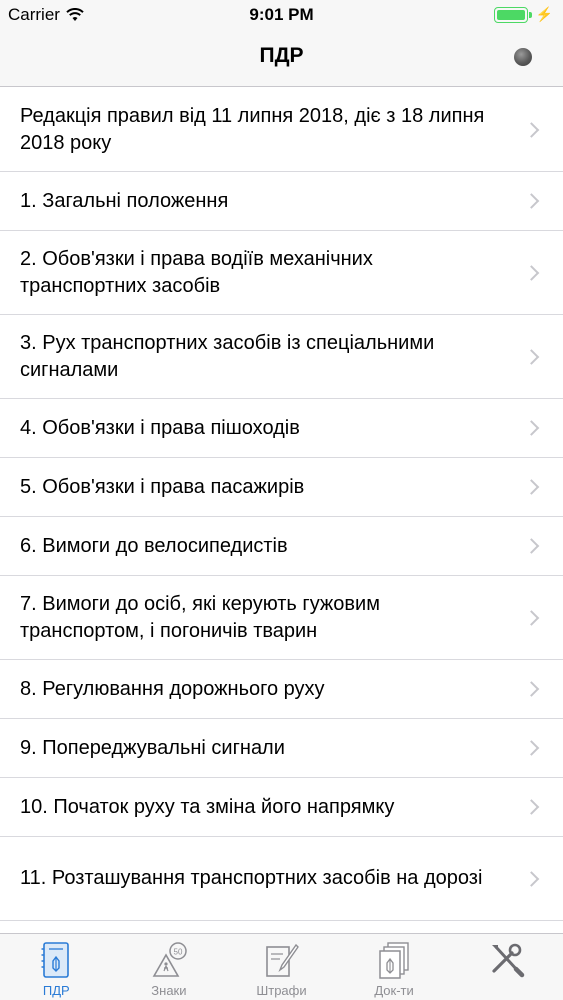 This screenshot has height=1000, width=563. What do you see at coordinates (523, 57) in the screenshot?
I see `status-dot-button` at bounding box center [523, 57].